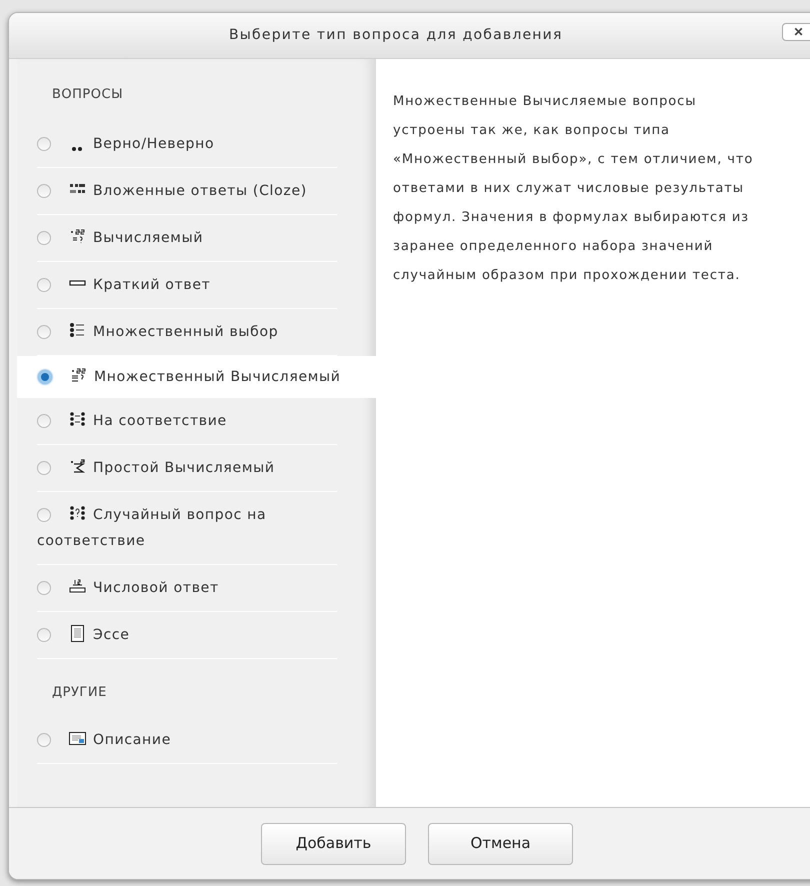 Image resolution: width=810 pixels, height=886 pixels. What do you see at coordinates (77, 586) in the screenshot?
I see `number-box-icon` at bounding box center [77, 586].